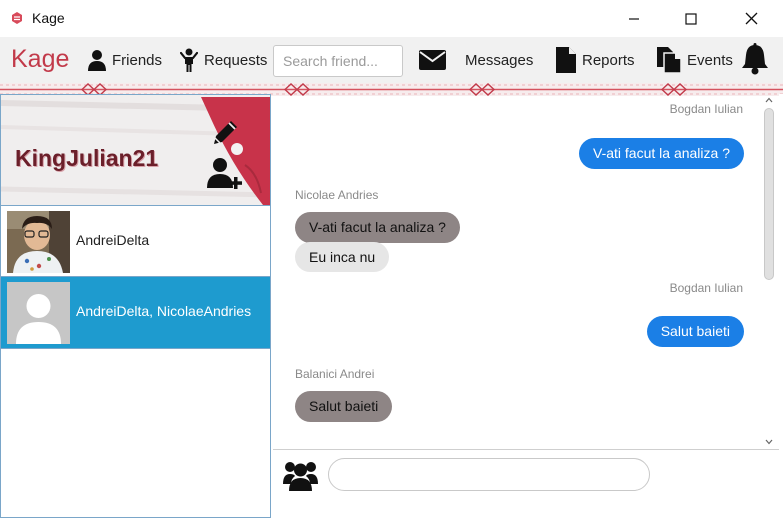 This screenshot has height=520, width=783. I want to click on conversation-item-selected: AndreiDelta, NicolaeAndries, so click(135, 313).